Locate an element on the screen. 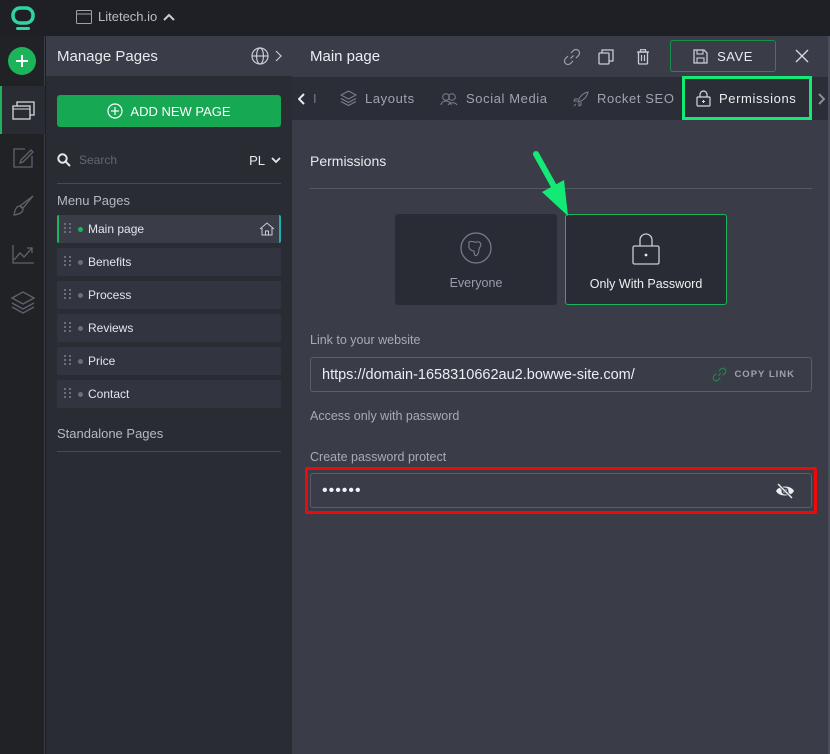  save-button: SAVE is located at coordinates (723, 56).